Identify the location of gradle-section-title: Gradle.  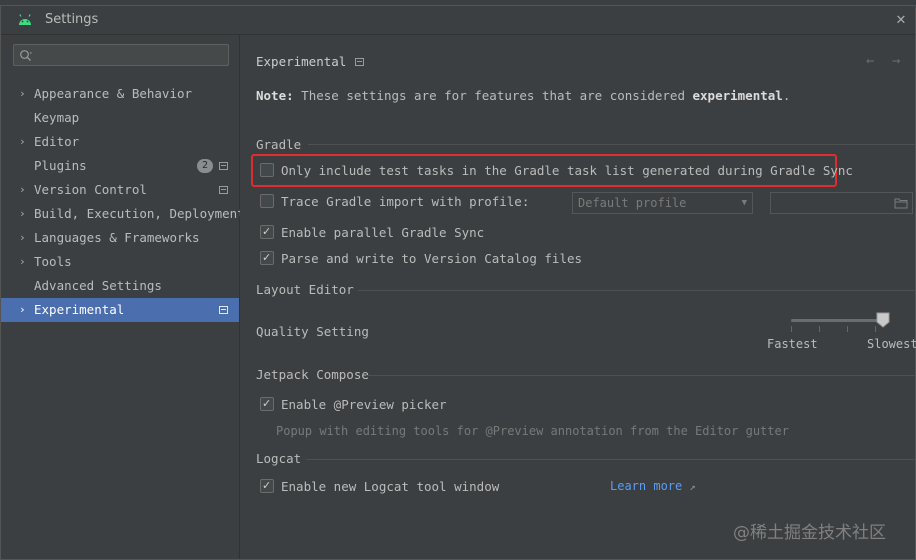
(279, 144).